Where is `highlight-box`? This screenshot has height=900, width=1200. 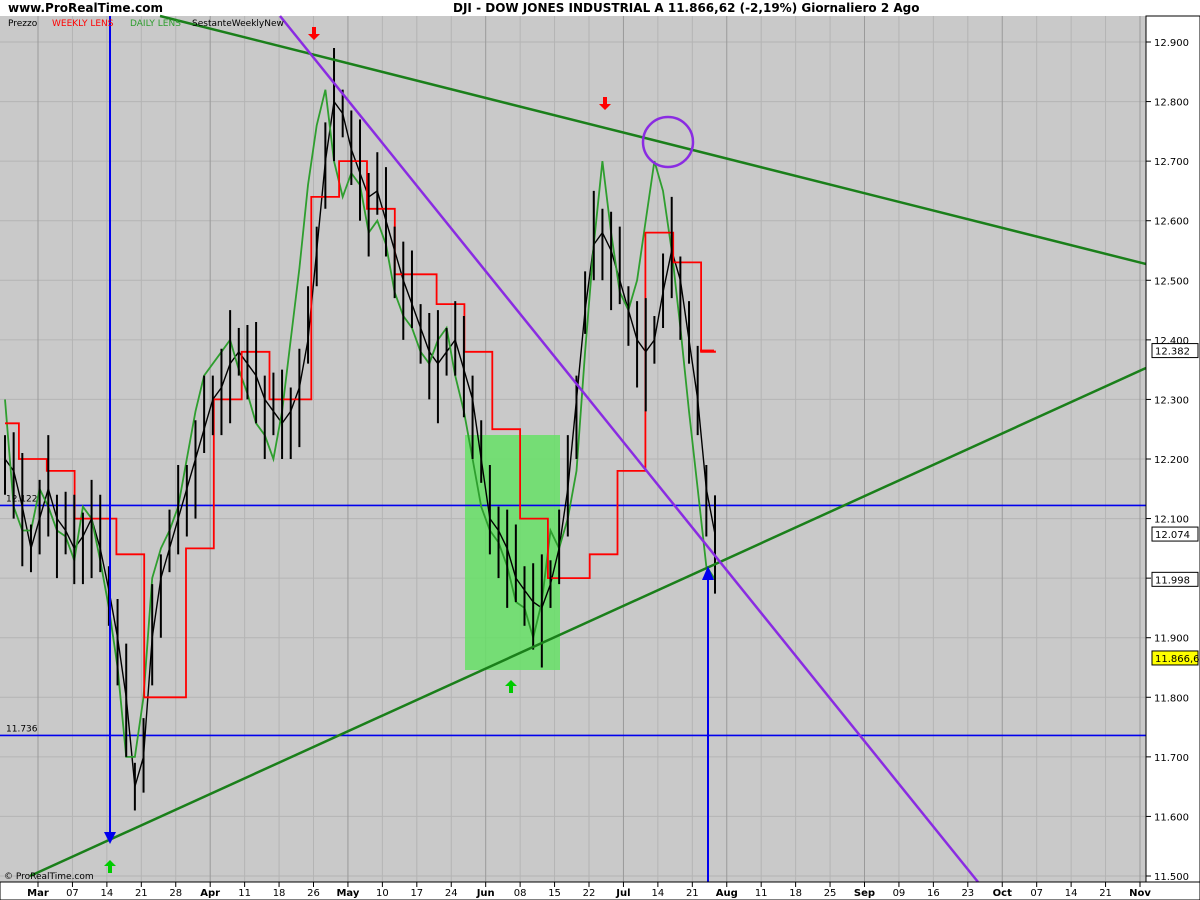
highlight-box is located at coordinates (512, 552).